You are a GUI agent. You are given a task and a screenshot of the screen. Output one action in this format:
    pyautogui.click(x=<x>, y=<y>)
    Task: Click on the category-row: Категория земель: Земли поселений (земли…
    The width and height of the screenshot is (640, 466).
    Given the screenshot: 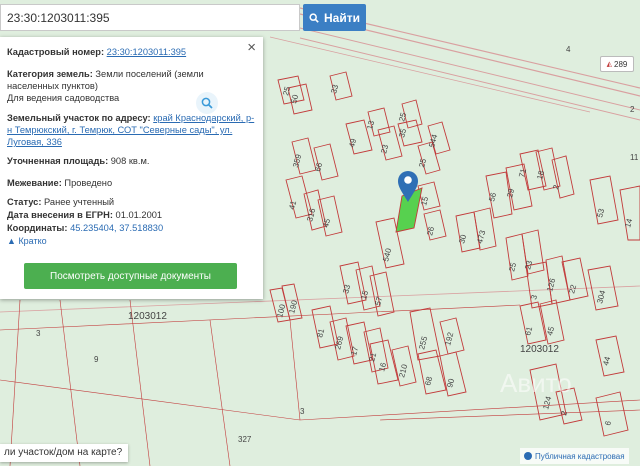 What is the action you would take?
    pyautogui.click(x=109, y=80)
    